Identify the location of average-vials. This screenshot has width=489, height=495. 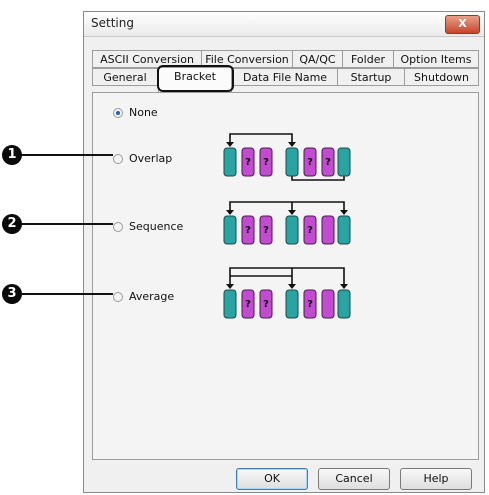
(287, 304).